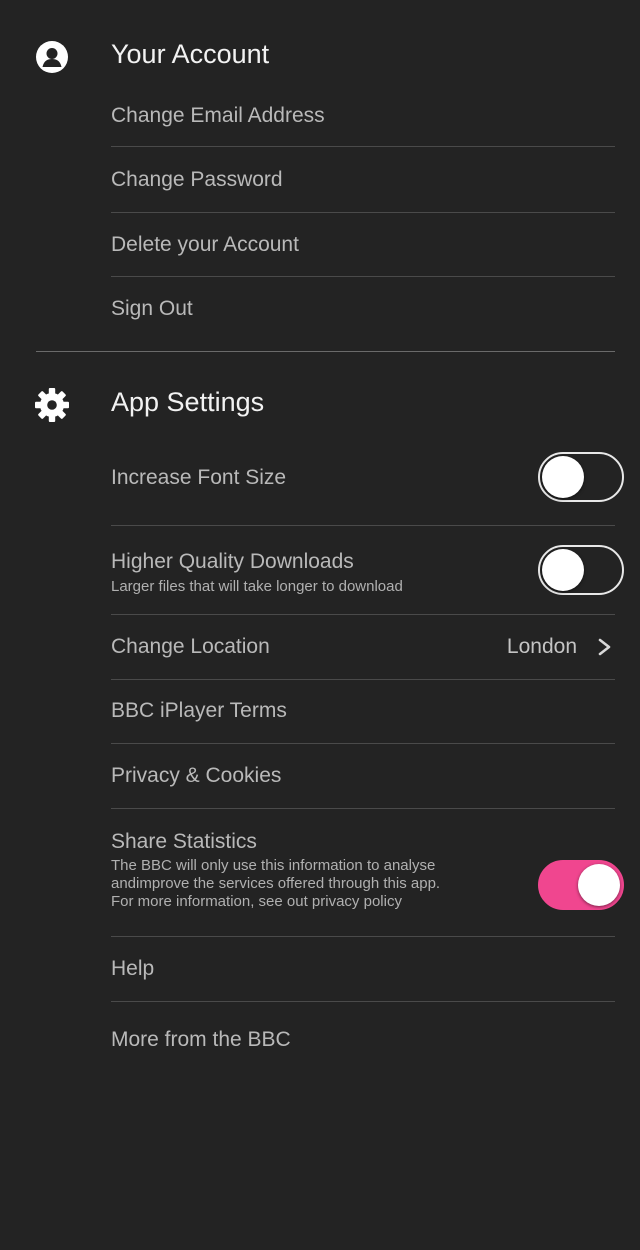 The image size is (640, 1250). What do you see at coordinates (363, 1037) in the screenshot?
I see `more-from-bbc-row: More from the BBC` at bounding box center [363, 1037].